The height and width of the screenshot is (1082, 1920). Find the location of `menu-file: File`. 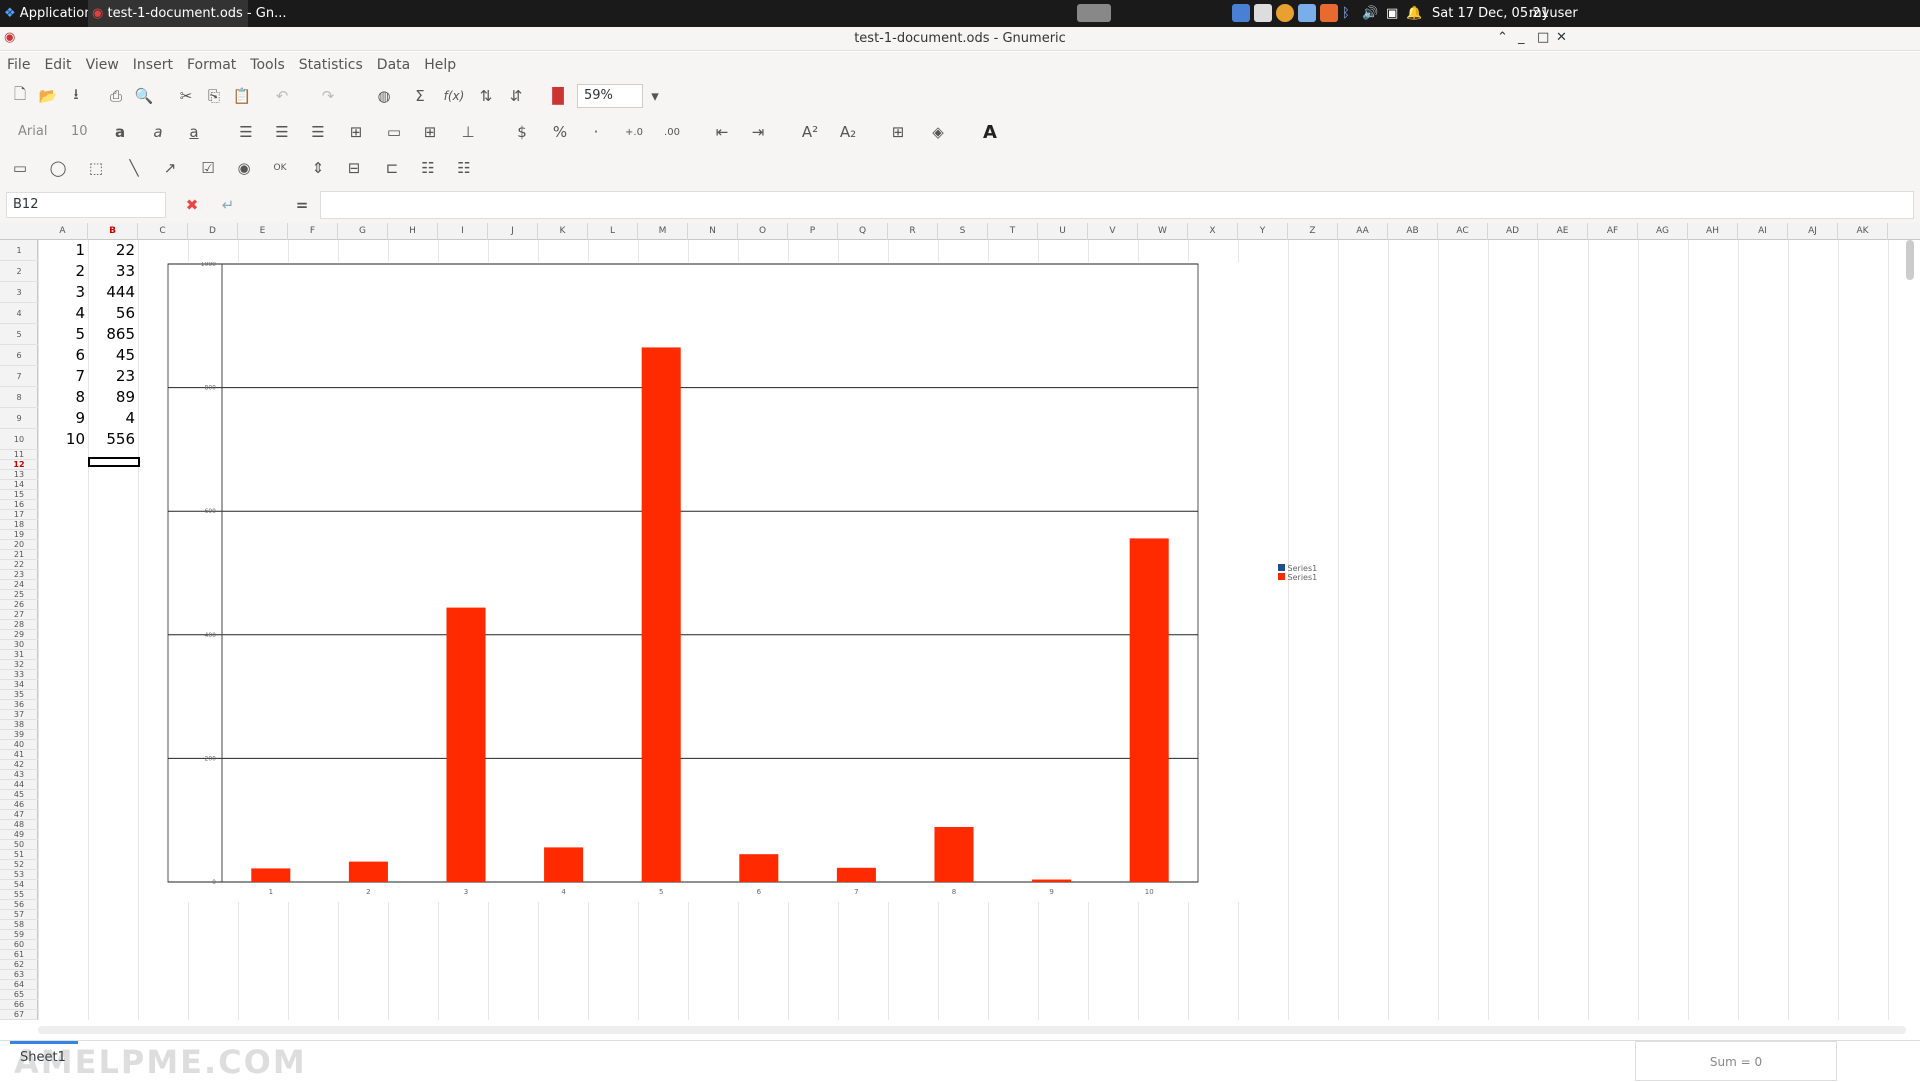

menu-file: File is located at coordinates (18, 65).